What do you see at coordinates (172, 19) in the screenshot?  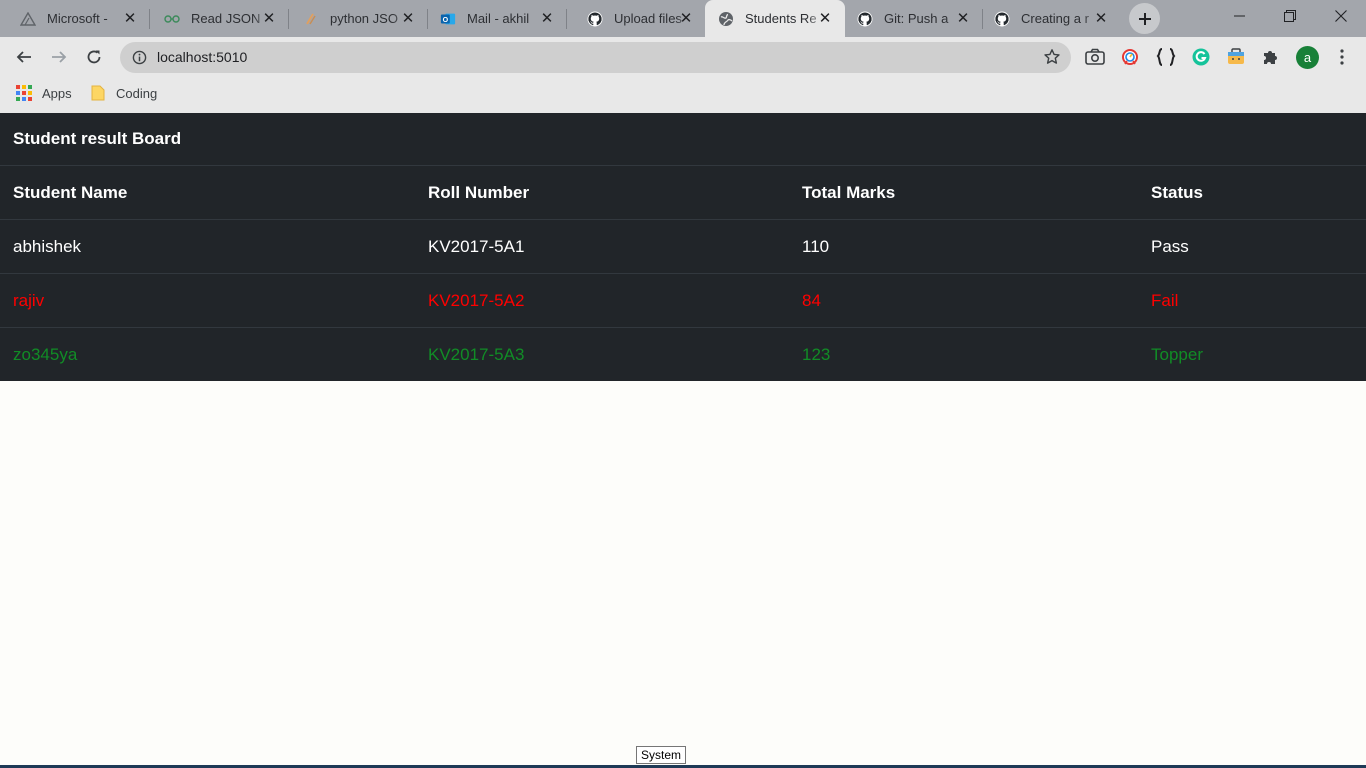 I see `eyeglasses-icon` at bounding box center [172, 19].